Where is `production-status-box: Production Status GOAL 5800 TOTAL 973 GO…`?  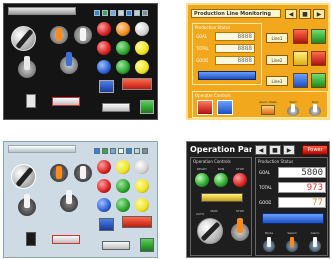
production-status-box: Production Status GOAL 5800 TOTAL 973 GO… is located at coordinates (291, 206).